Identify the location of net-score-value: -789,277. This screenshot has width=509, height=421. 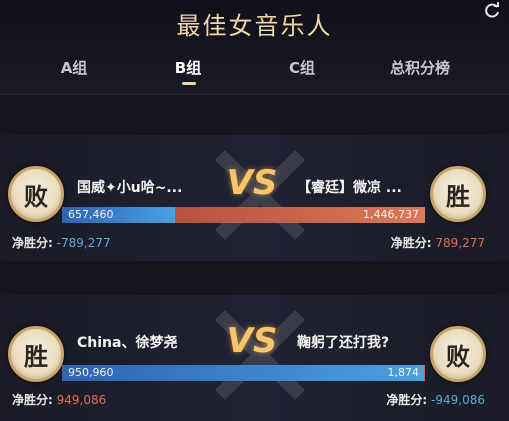
(83, 243).